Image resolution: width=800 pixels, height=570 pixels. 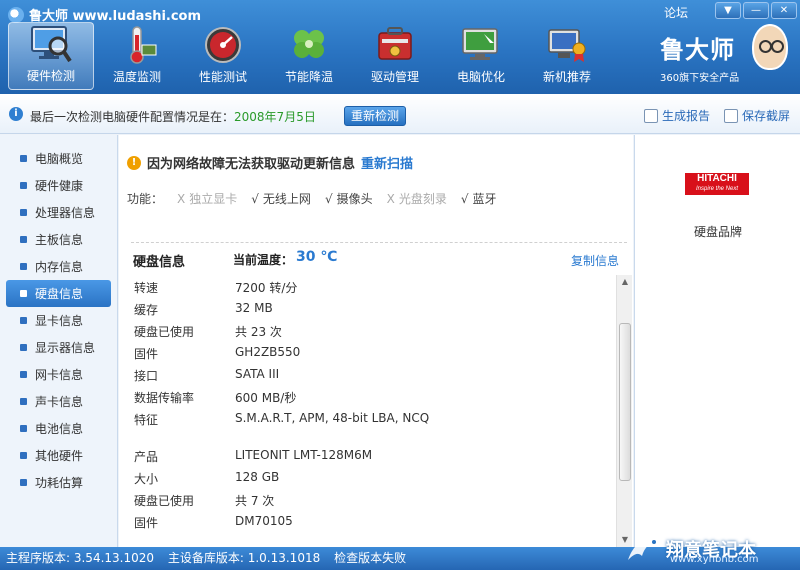 What do you see at coordinates (644, 548) in the screenshot?
I see `bird-logo-icon` at bounding box center [644, 548].